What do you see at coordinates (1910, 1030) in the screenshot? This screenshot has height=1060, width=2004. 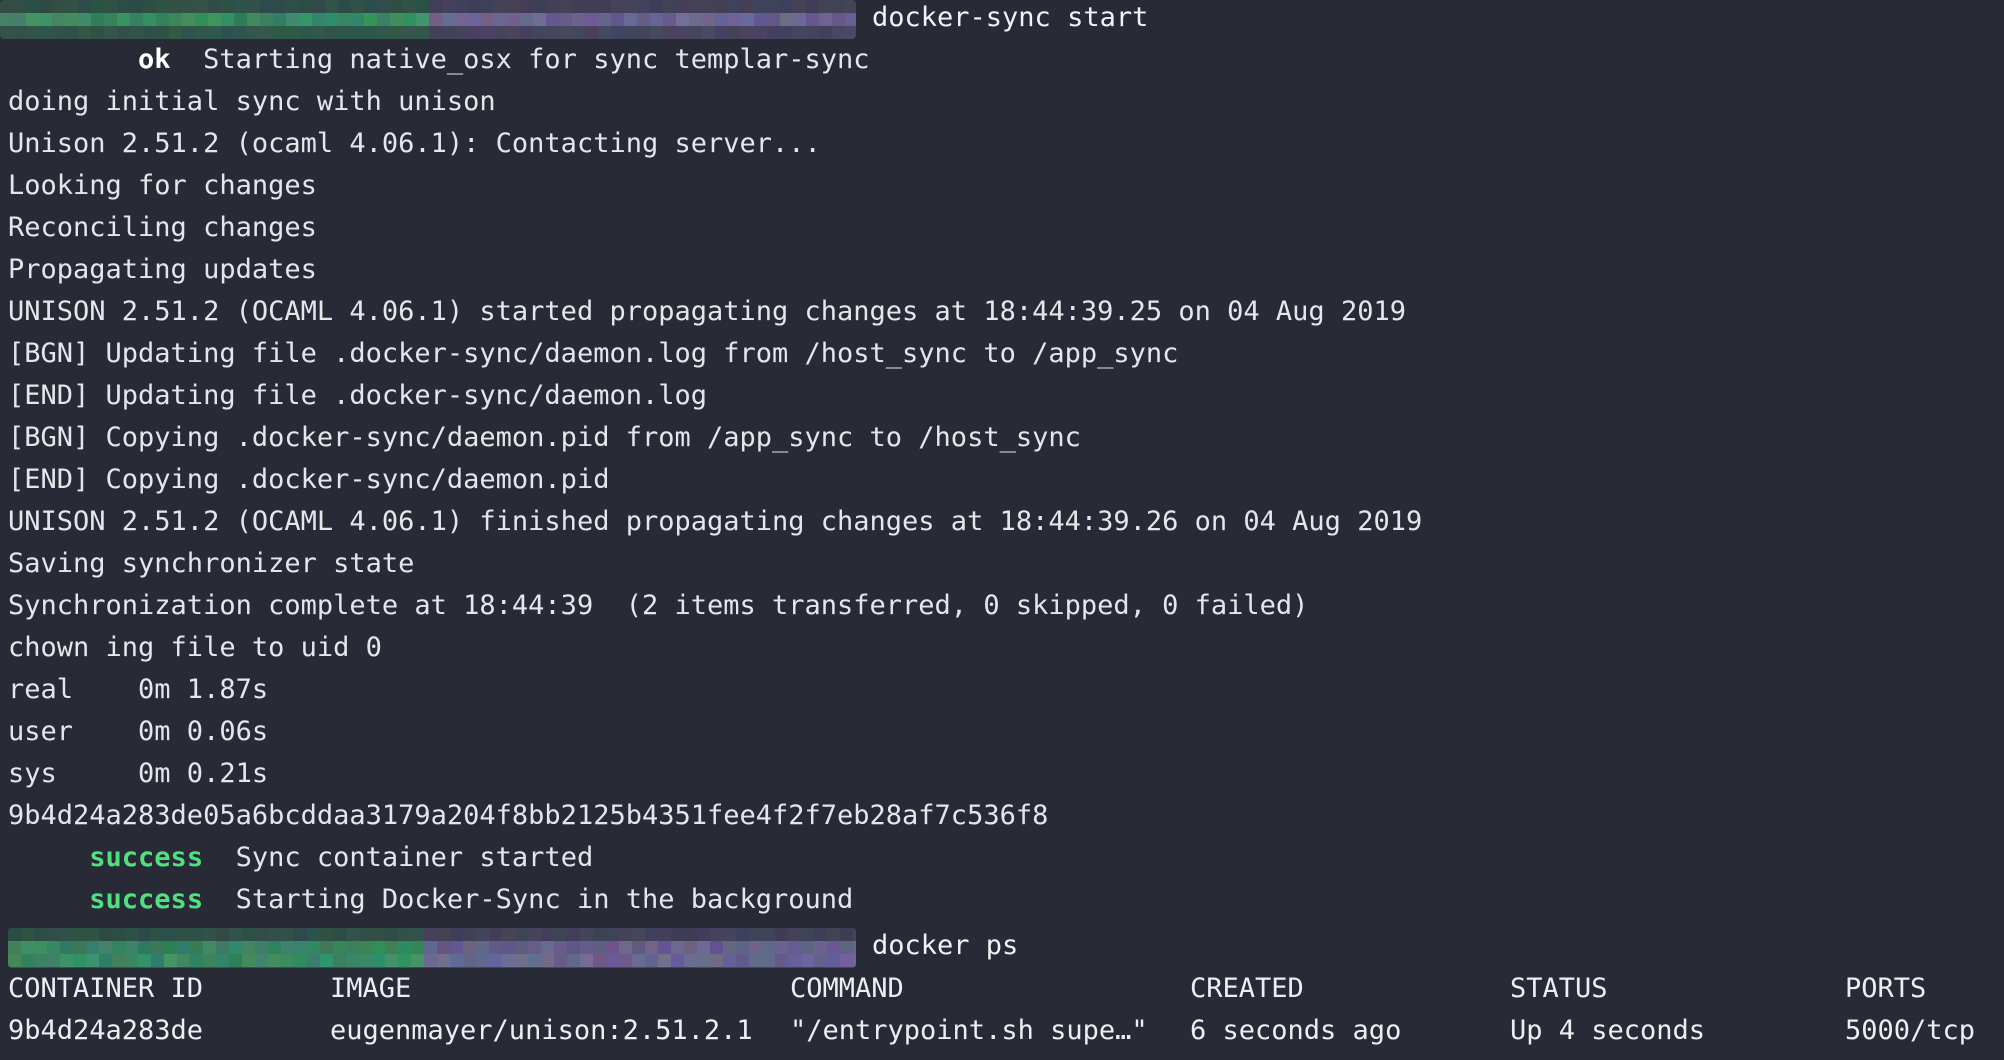 I see `table-row-cell: 5000/tcp` at bounding box center [1910, 1030].